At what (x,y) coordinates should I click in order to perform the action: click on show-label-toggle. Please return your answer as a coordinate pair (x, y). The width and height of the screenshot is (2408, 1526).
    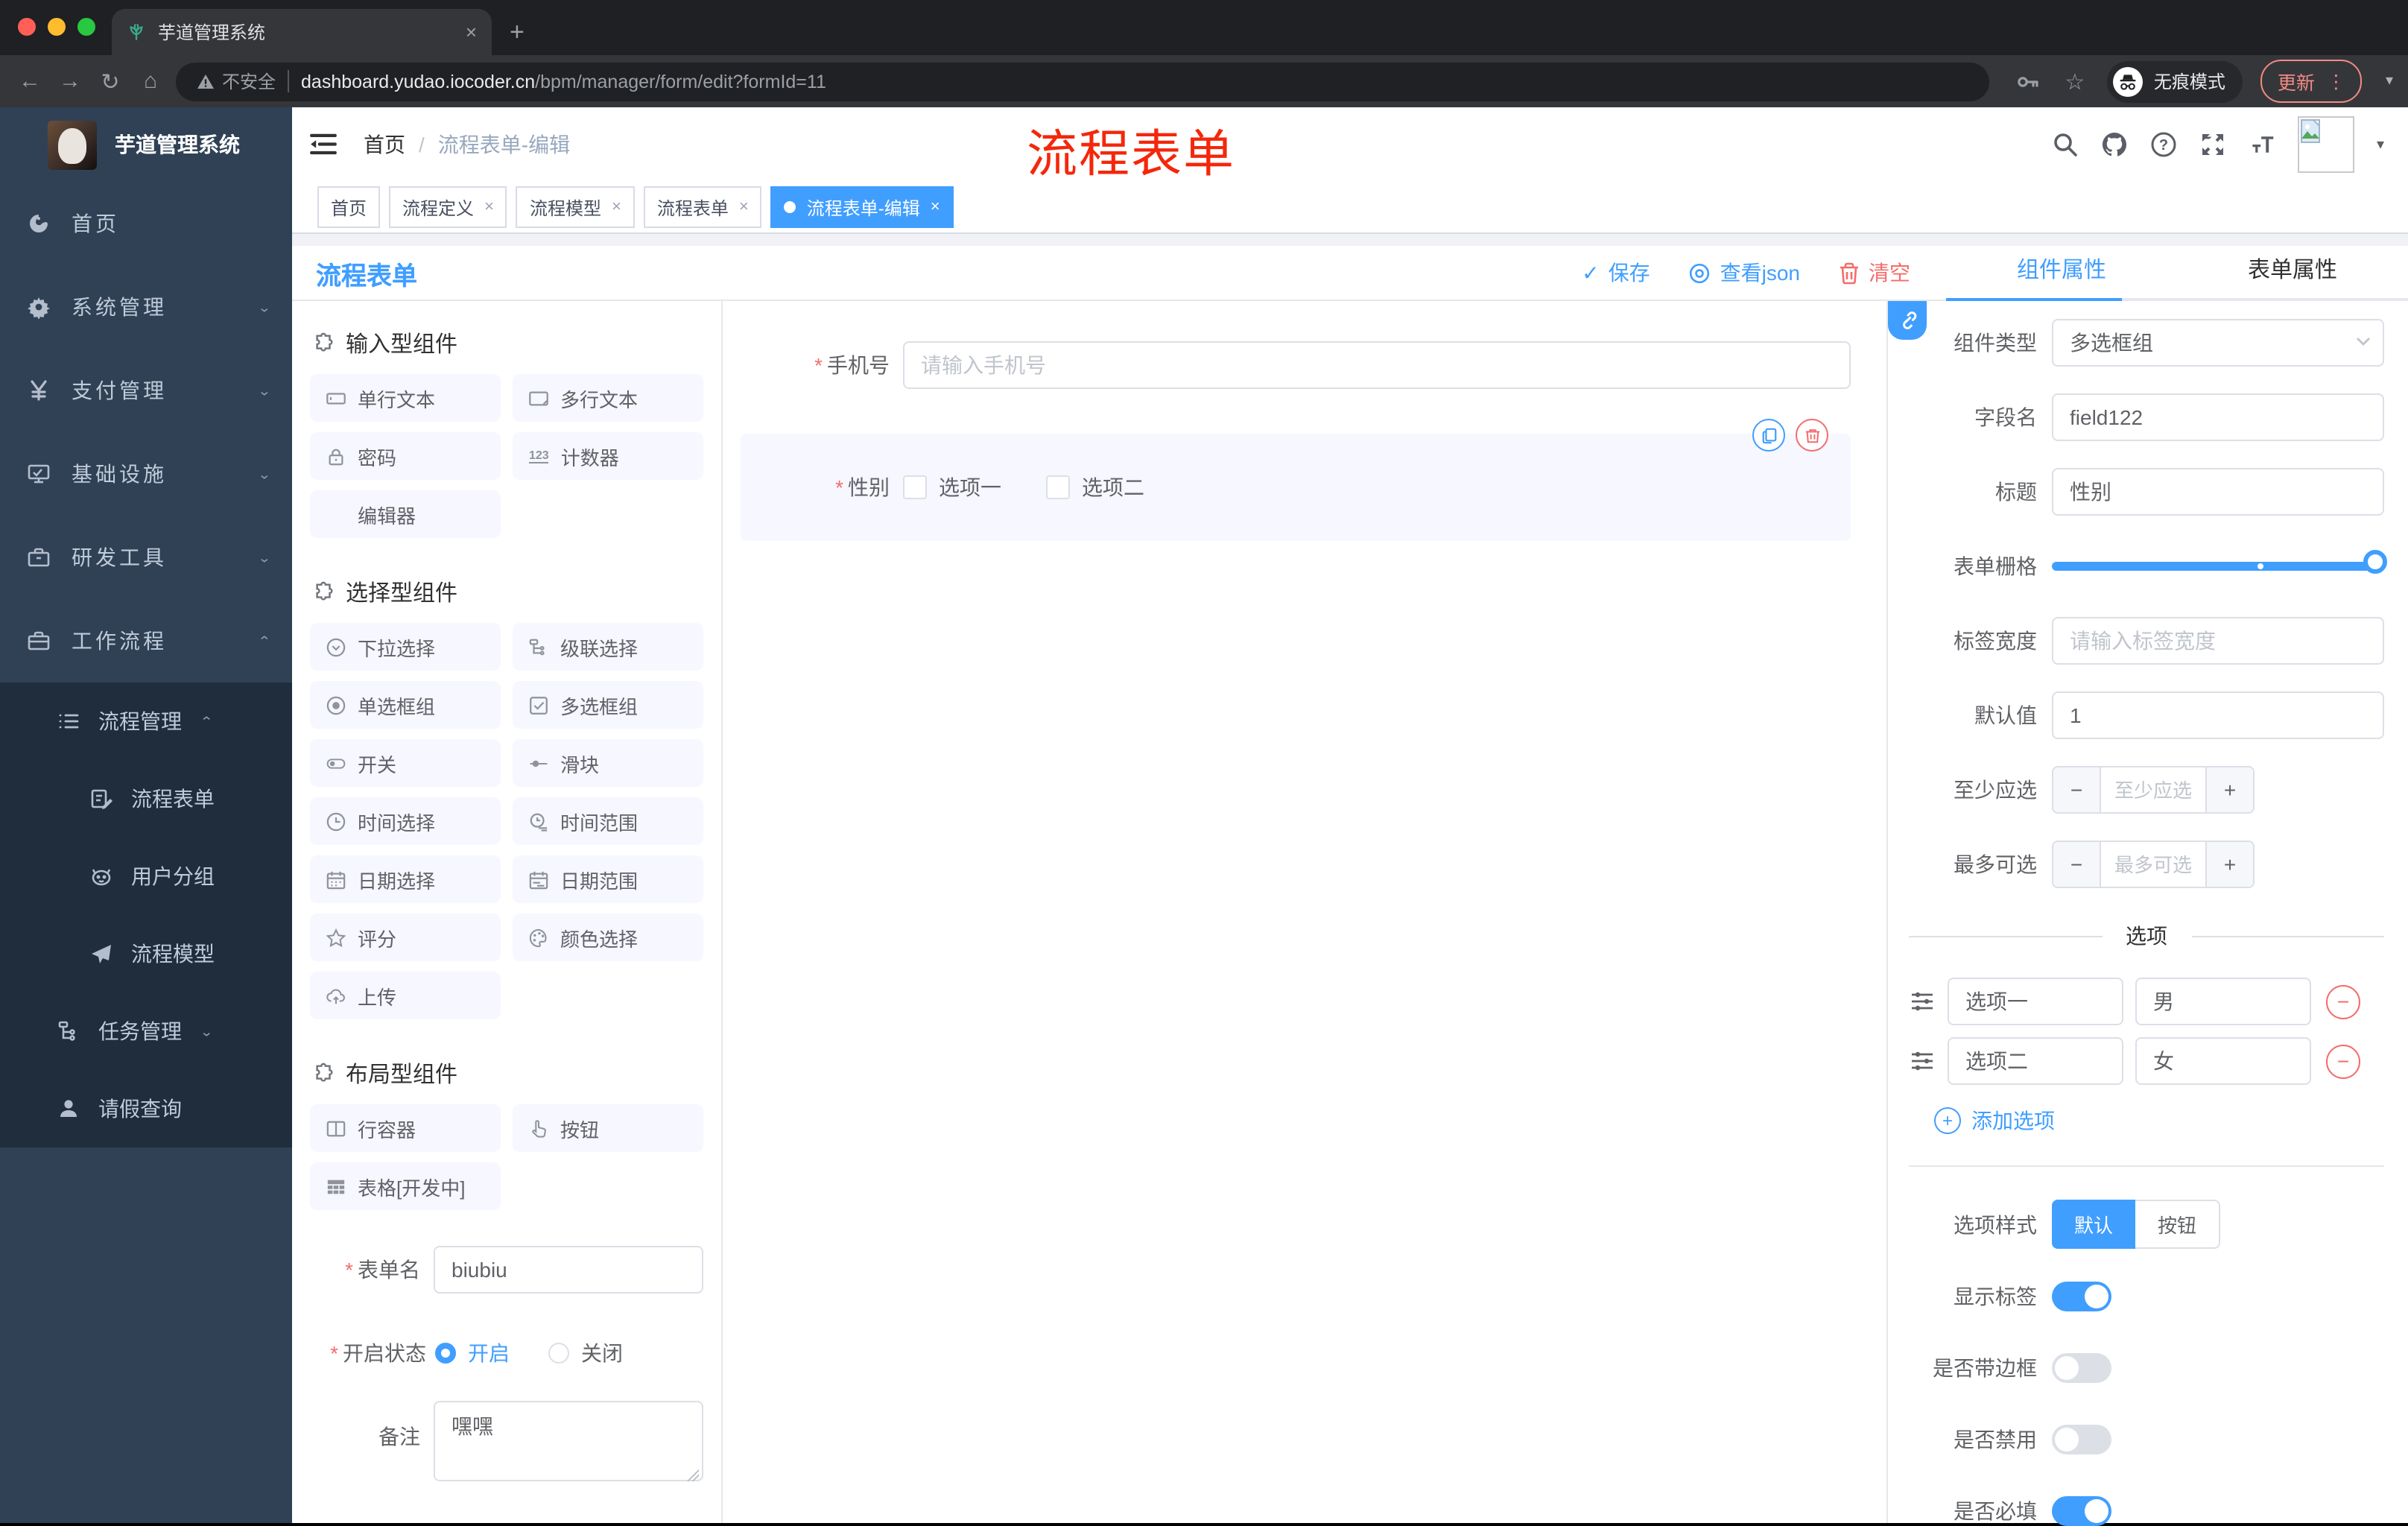
    Looking at the image, I should click on (2081, 1296).